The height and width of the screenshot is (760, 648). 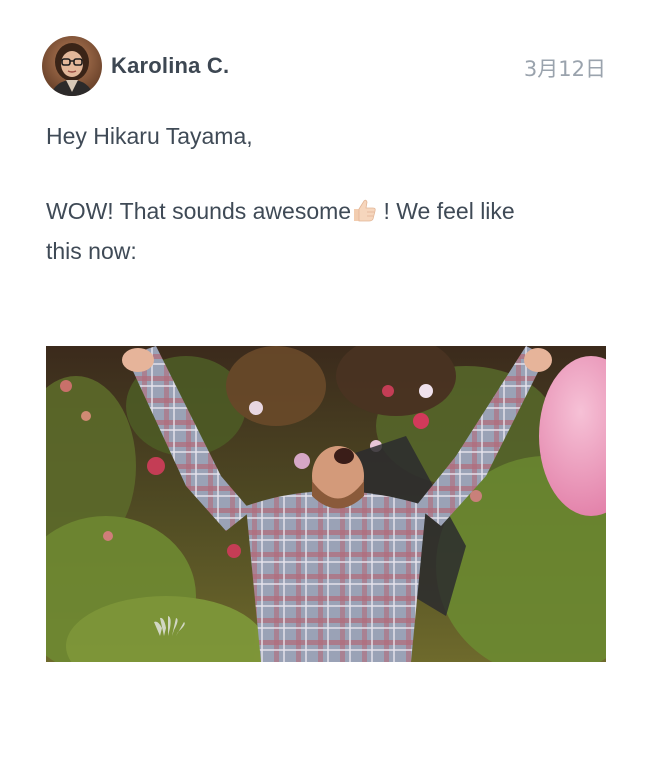 I want to click on message-header: Karolina C. 3月12日, so click(x=324, y=66).